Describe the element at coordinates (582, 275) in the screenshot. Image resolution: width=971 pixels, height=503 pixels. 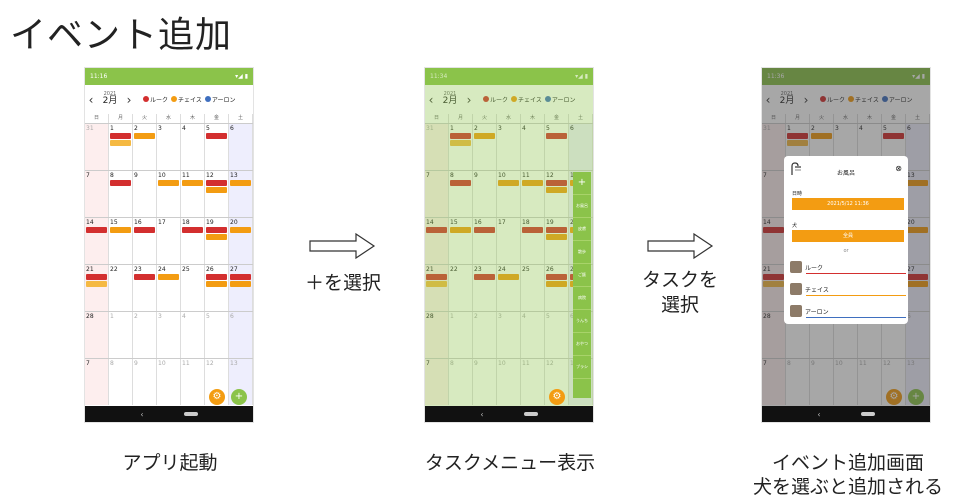
I see `task-menu-item: ご飯` at that location.